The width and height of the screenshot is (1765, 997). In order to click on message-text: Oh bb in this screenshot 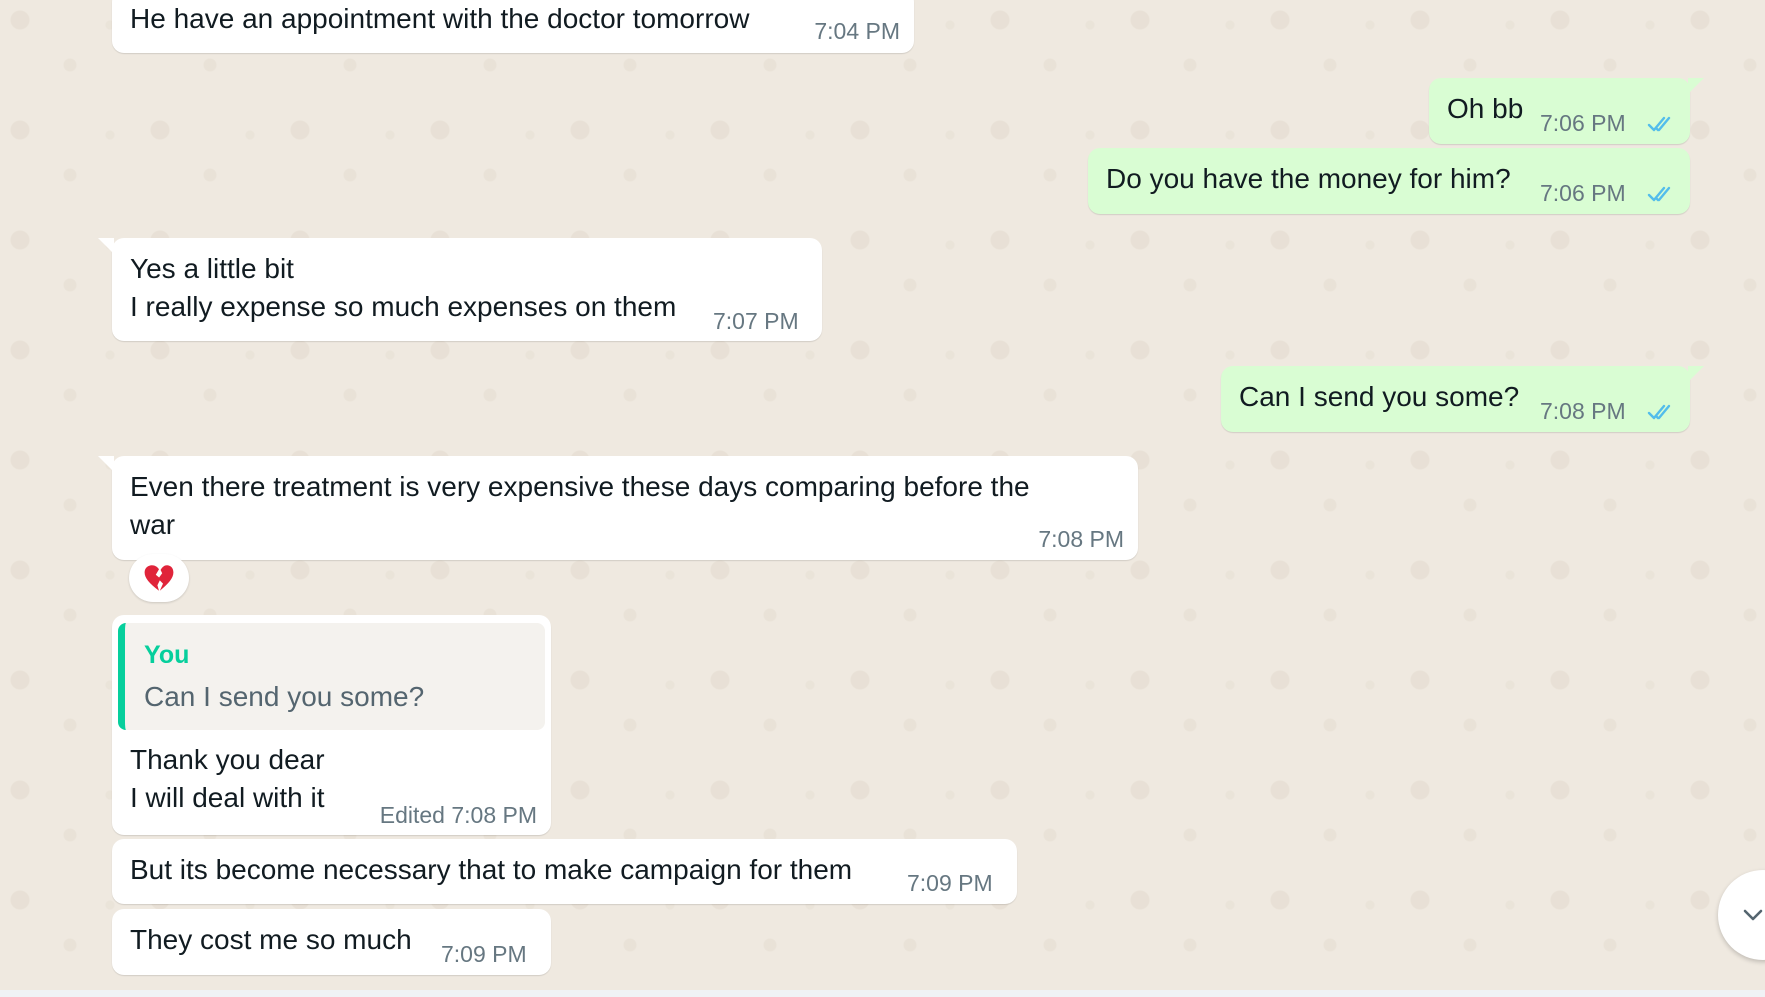, I will do `click(1485, 108)`.